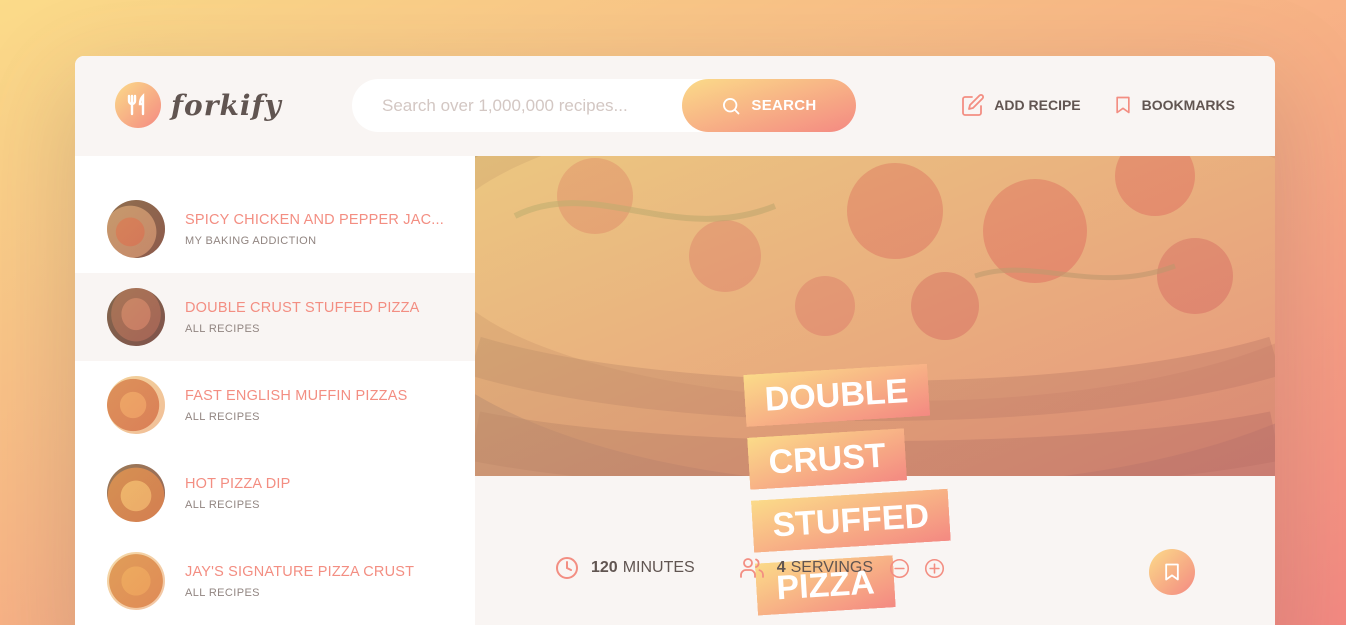 The height and width of the screenshot is (625, 1346). I want to click on recipe-title: DOUBLE CRUST STUFFED PIZZA, so click(900, 487).